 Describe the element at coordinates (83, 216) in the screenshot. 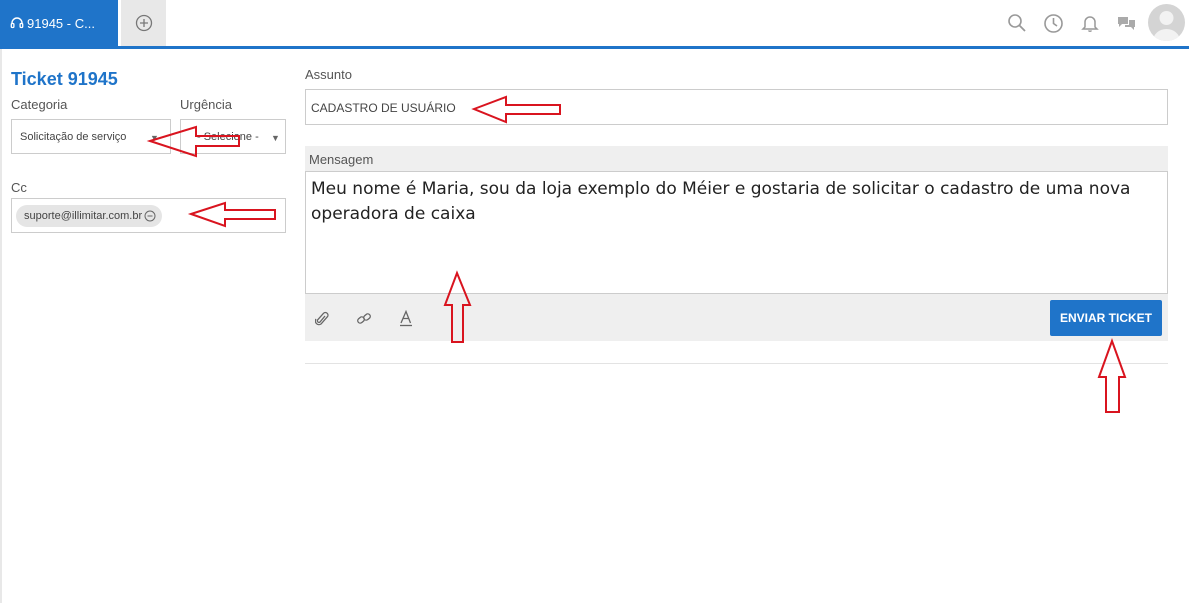

I see `cc-email: suporte@illimitar.com.br` at that location.